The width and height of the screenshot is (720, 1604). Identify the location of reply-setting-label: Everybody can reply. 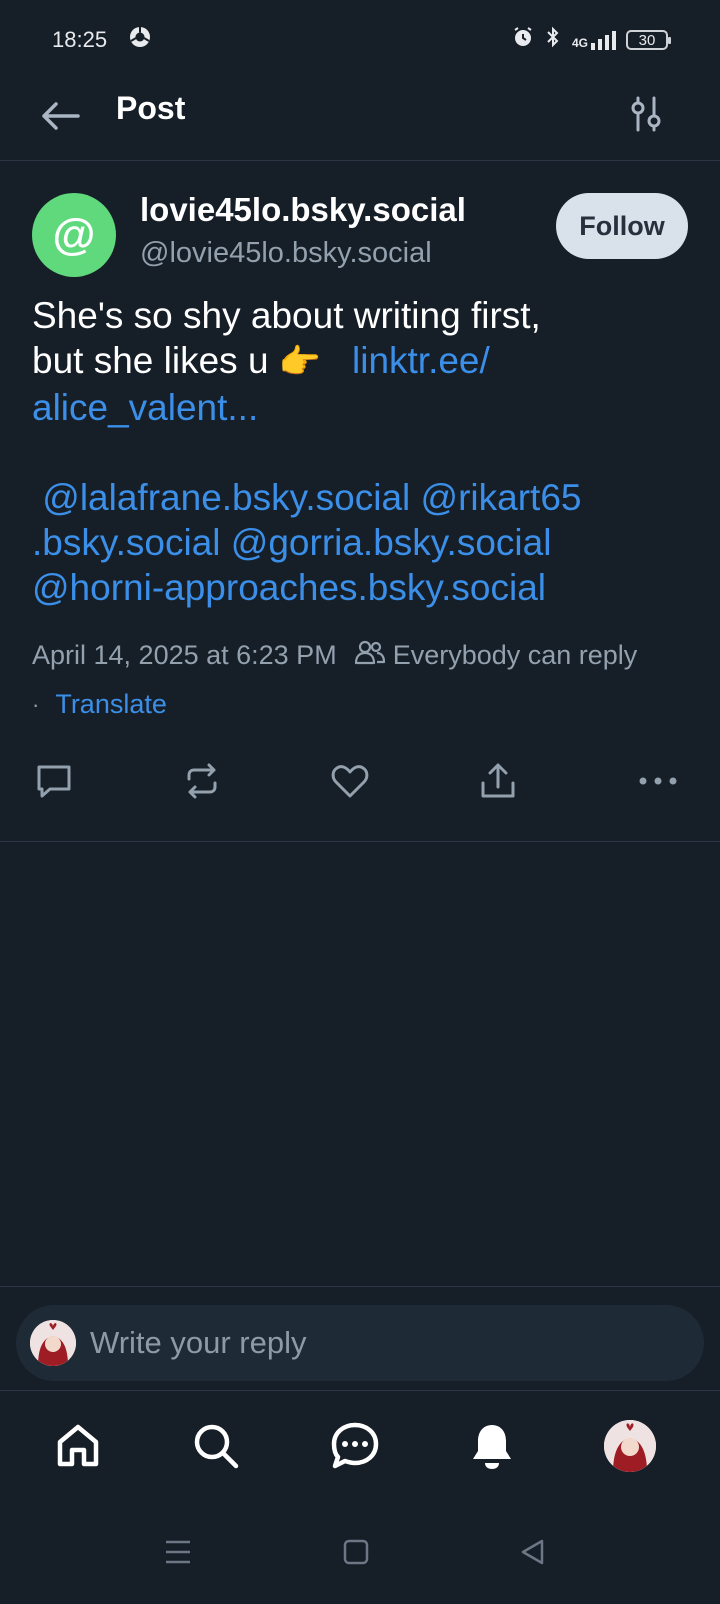
(515, 655).